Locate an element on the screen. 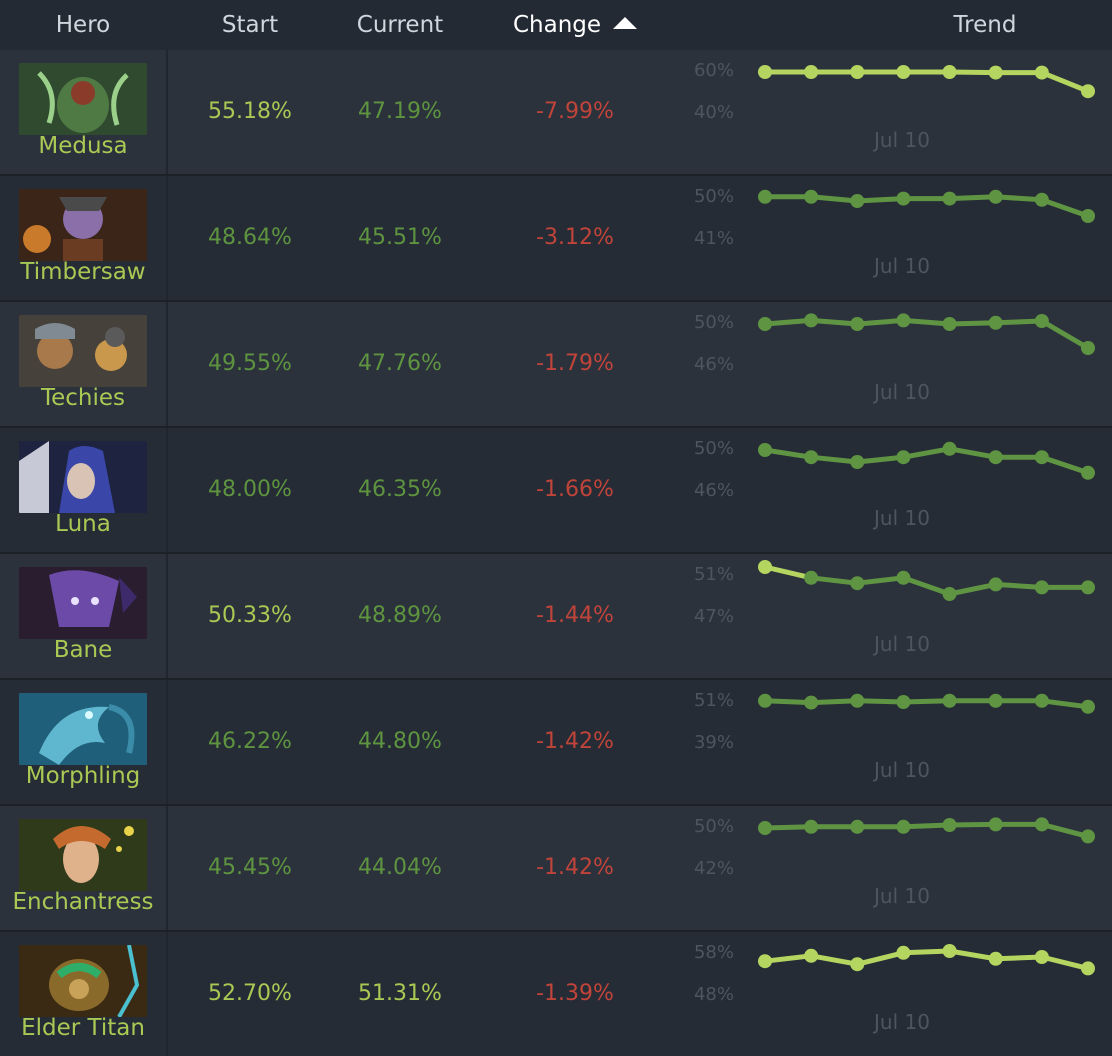 The height and width of the screenshot is (1056, 1112). hero-cell: Bane is located at coordinates (84, 616).